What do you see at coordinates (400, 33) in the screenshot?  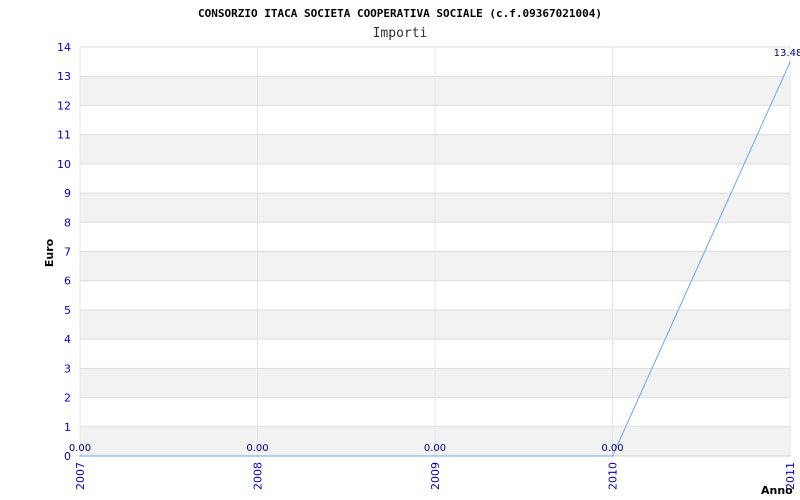 I see `chart-subtitle: Importi` at bounding box center [400, 33].